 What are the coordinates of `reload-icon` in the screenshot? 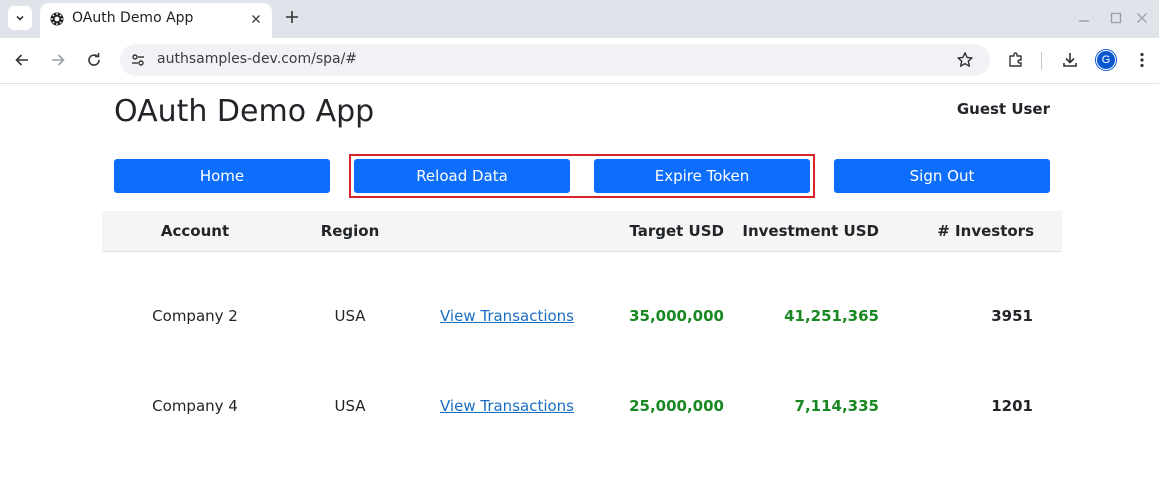 It's located at (94, 60).